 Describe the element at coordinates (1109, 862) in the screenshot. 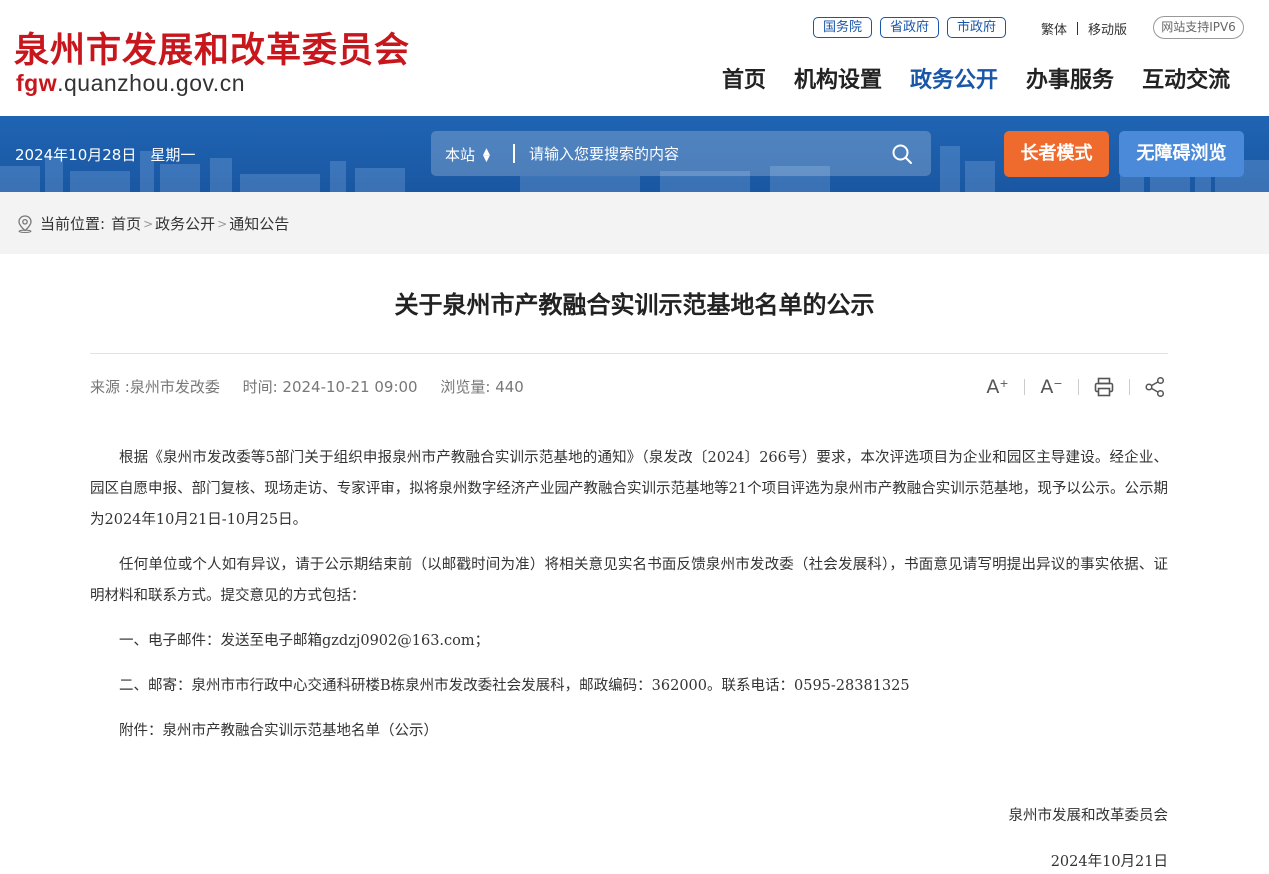

I see `signature-date: 2024年10月21日` at that location.